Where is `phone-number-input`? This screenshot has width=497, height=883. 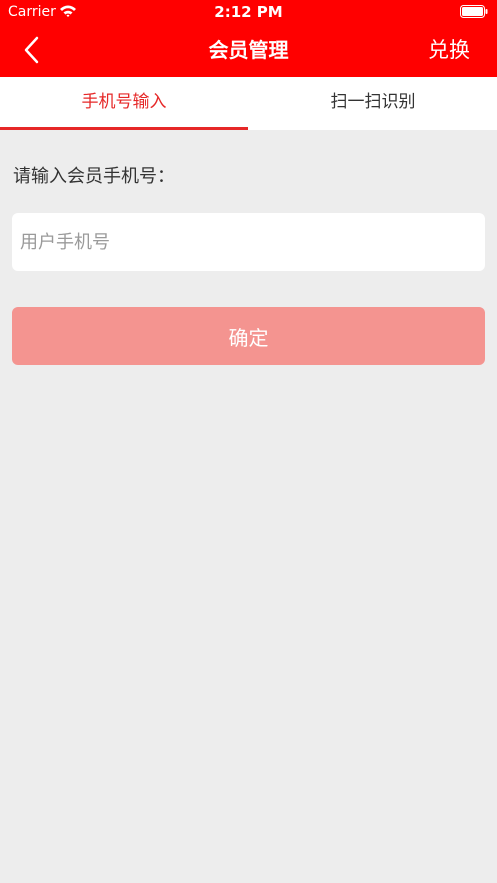 phone-number-input is located at coordinates (248, 242).